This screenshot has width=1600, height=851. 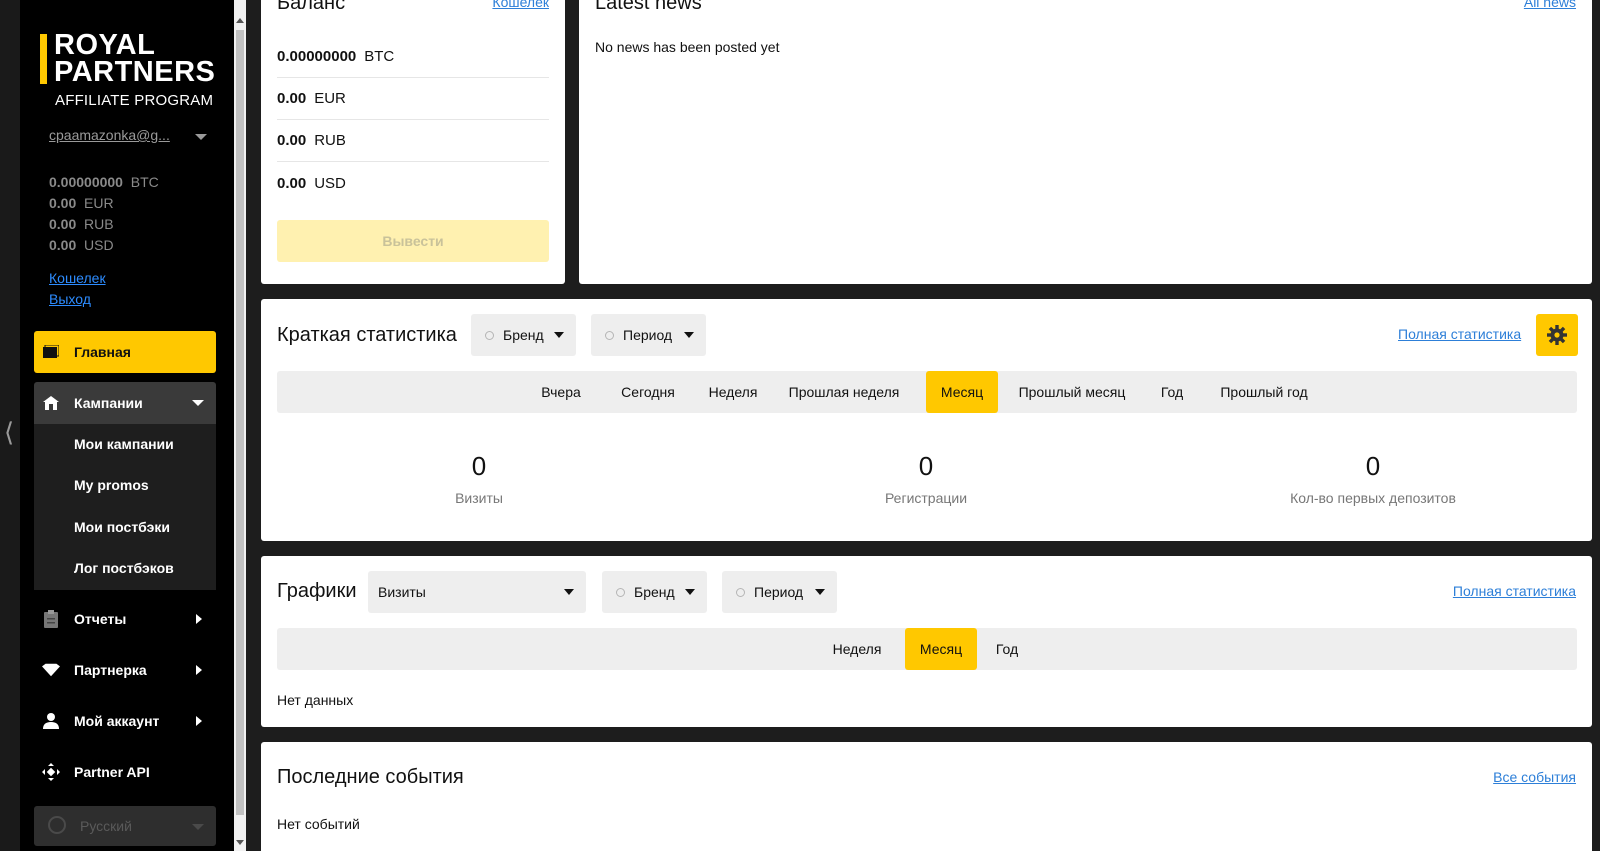 I want to click on nav-label: Мой аккаунт, so click(x=117, y=721).